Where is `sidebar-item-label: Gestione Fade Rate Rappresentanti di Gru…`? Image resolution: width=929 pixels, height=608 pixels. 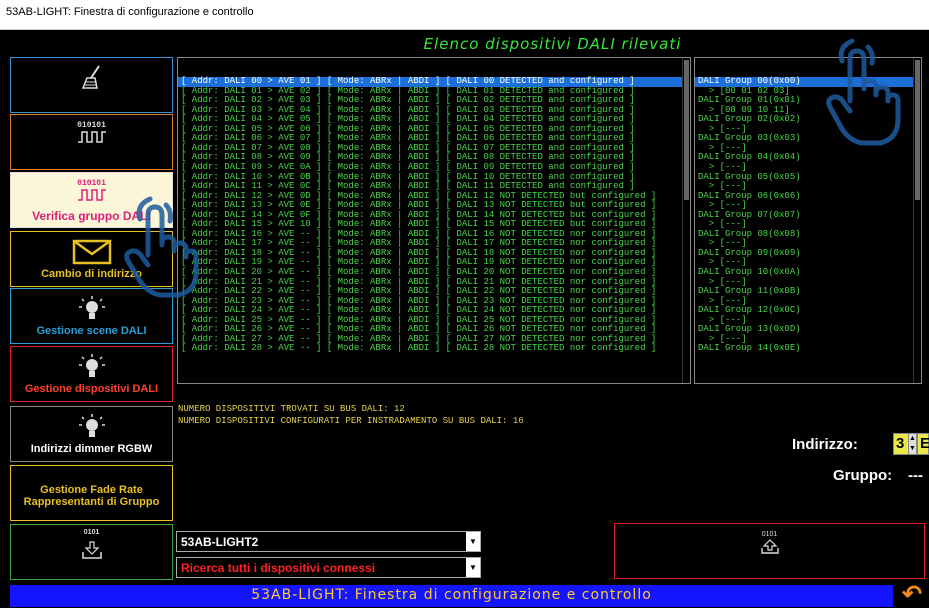 sidebar-item-label: Gestione Fade Rate Rappresentanti di Gru… is located at coordinates (91, 496).